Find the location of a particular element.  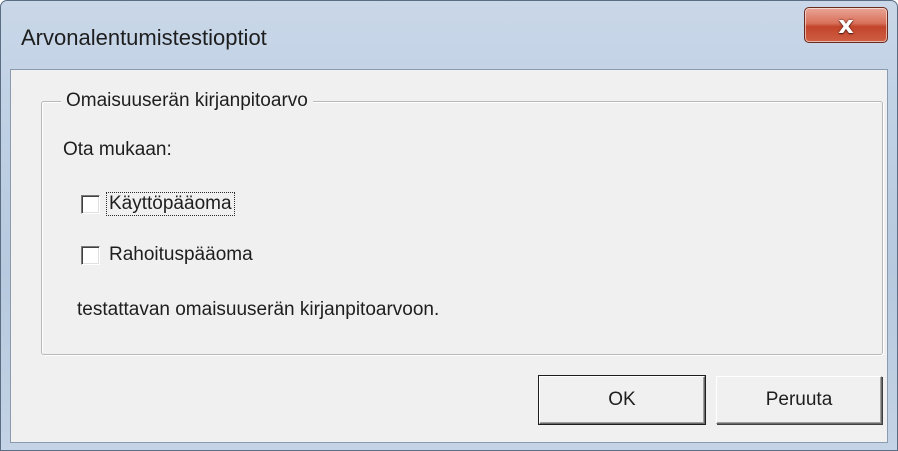

close-icon: x is located at coordinates (846, 25).